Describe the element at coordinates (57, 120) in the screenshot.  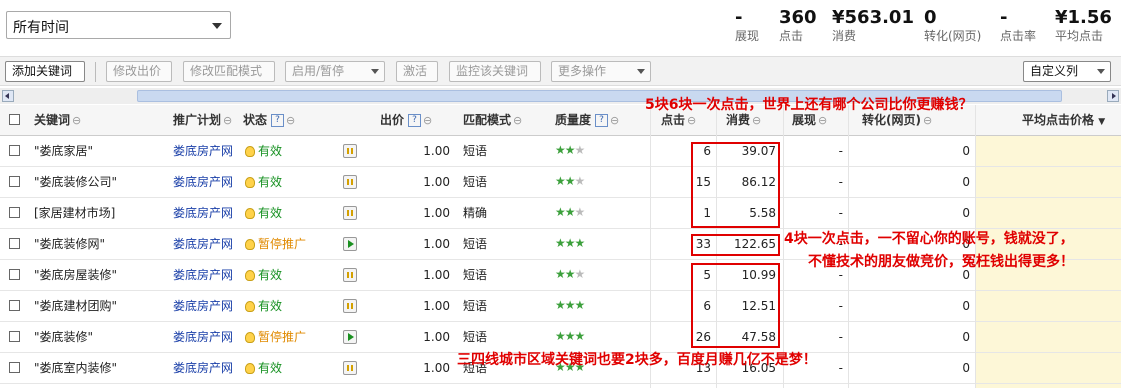
I see `header-keyword: 关键词` at that location.